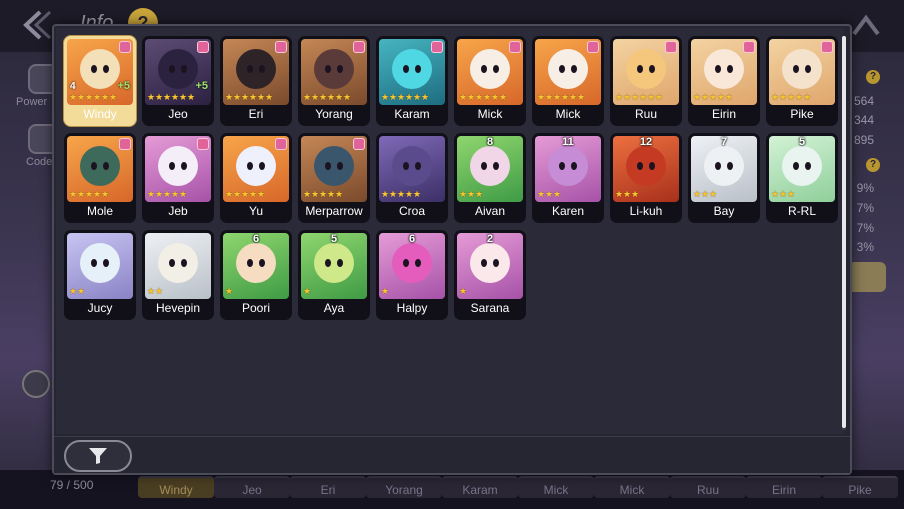 The image size is (904, 509). I want to click on character-name: Jeo, so click(178, 114).